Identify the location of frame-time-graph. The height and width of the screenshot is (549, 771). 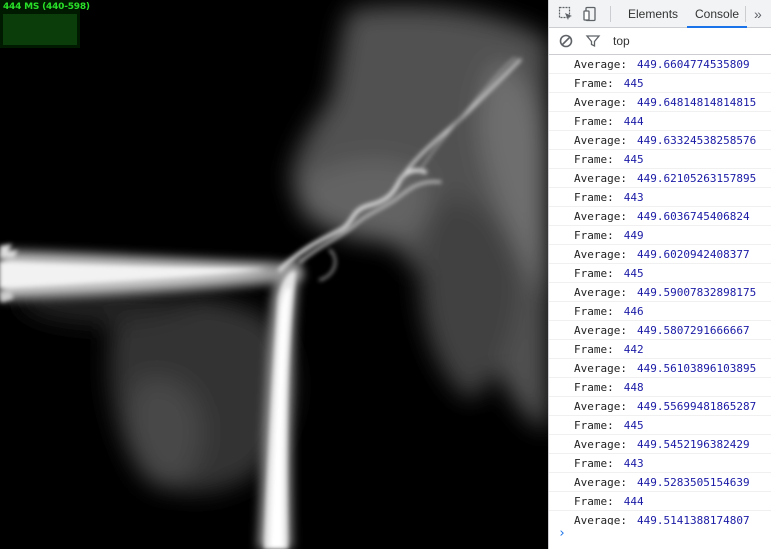
(40, 29).